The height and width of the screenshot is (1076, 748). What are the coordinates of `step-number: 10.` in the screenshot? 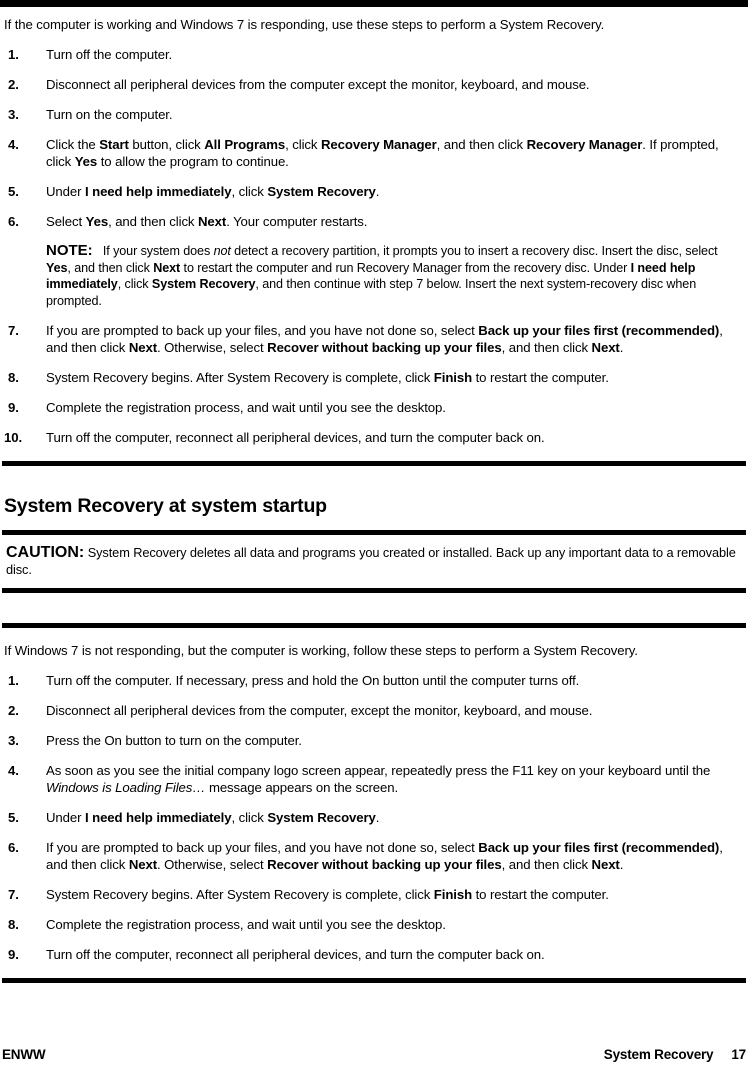 It's located at (13, 437).